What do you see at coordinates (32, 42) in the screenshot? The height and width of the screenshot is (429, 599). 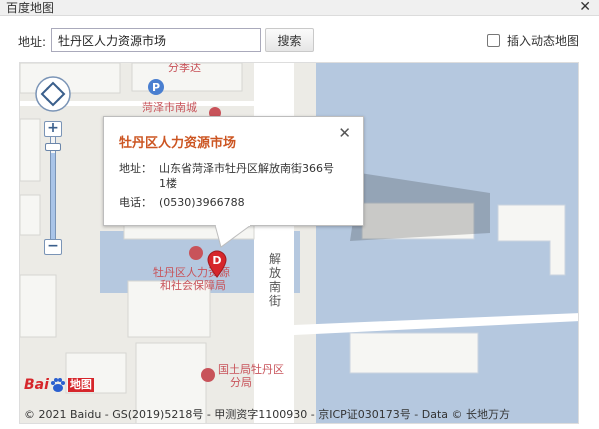 I see `address-label: 地址:` at bounding box center [32, 42].